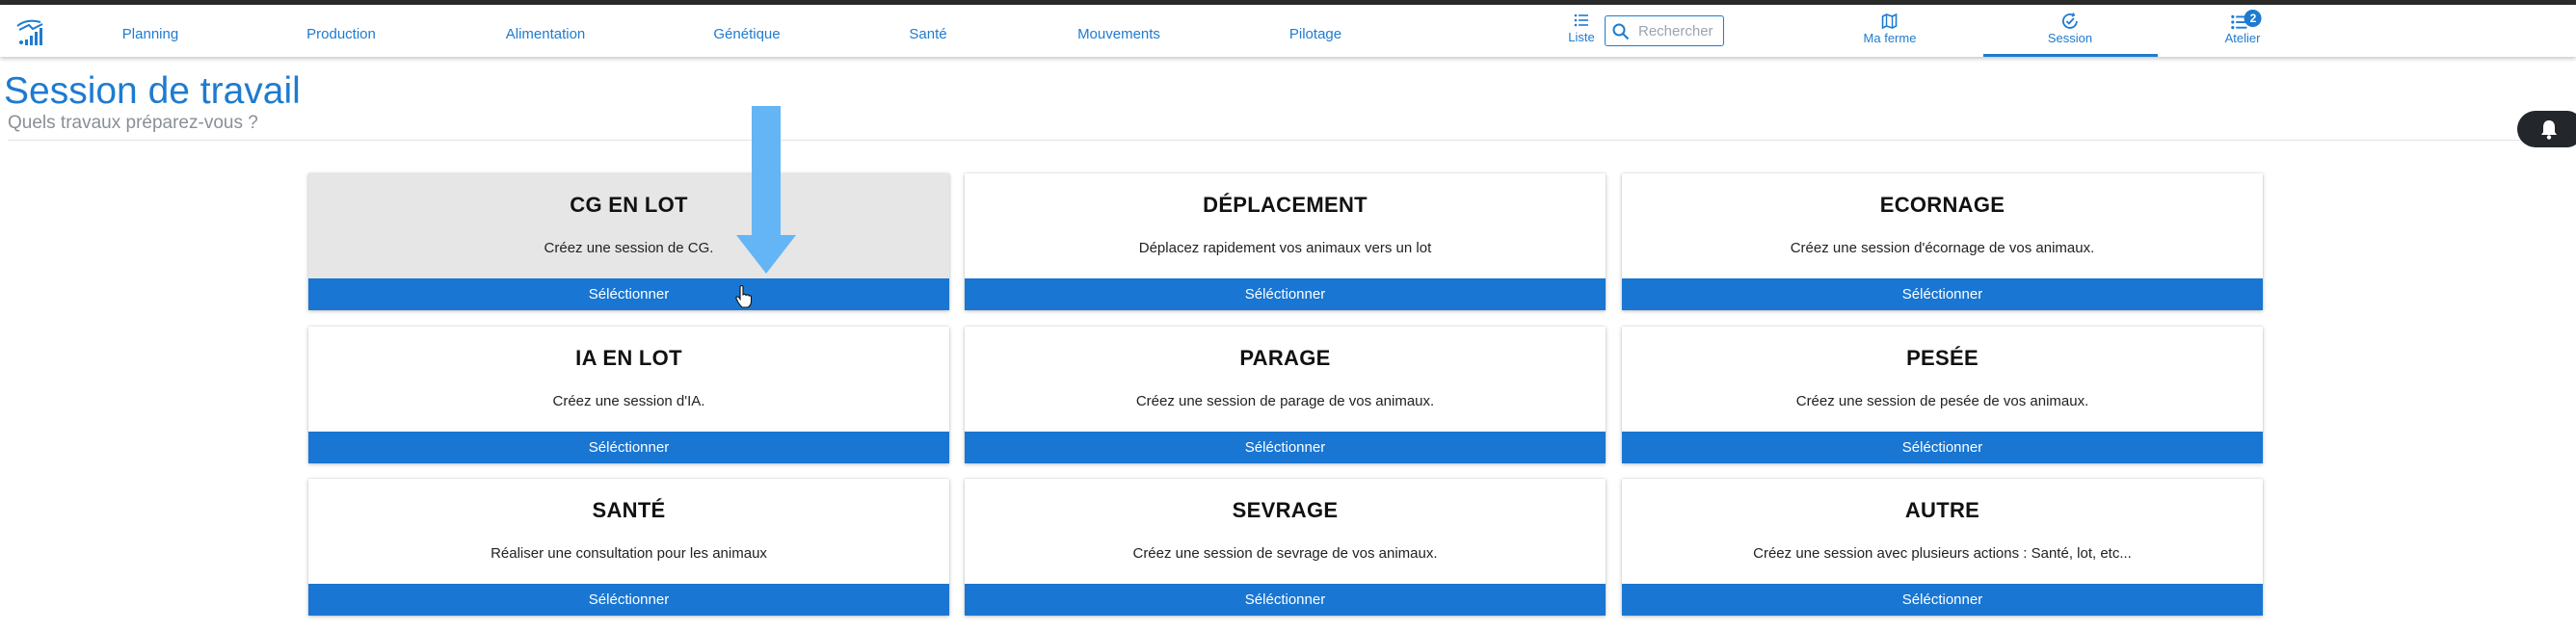  What do you see at coordinates (150, 34) in the screenshot?
I see `nav-item-planning: Planning` at bounding box center [150, 34].